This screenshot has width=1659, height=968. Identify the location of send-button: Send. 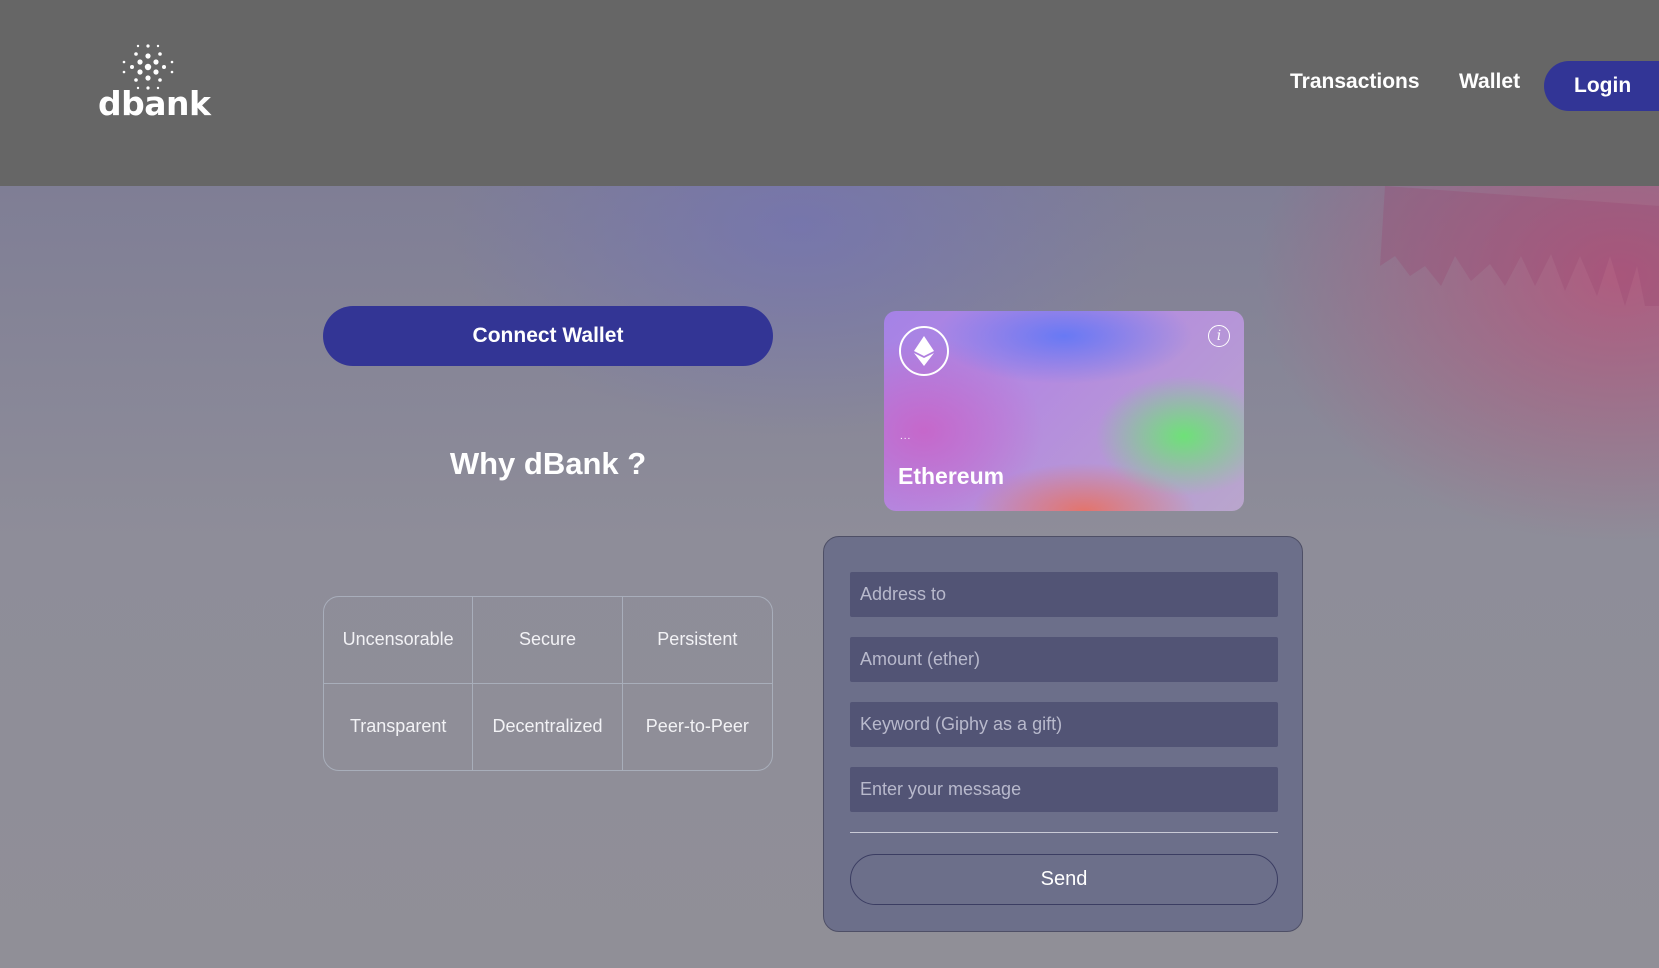
(1064, 879).